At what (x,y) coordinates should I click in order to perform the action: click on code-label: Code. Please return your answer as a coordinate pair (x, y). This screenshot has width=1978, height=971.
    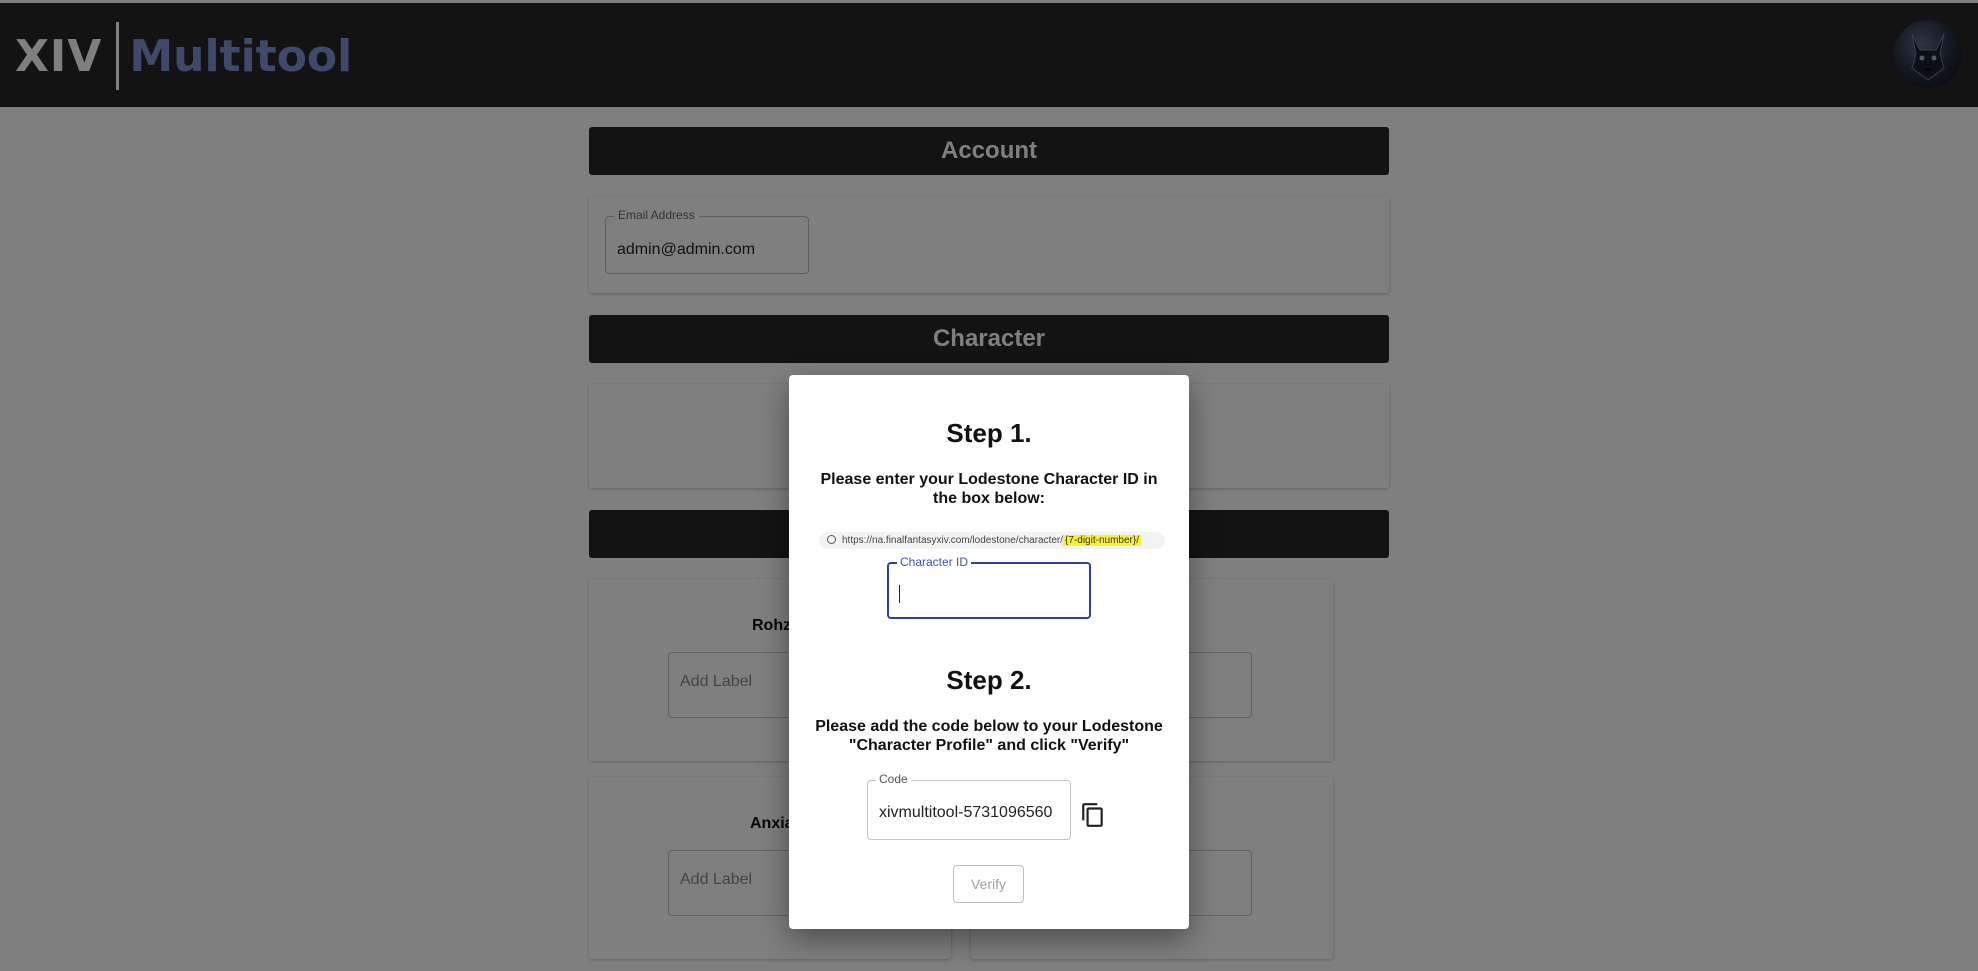
    Looking at the image, I should click on (893, 779).